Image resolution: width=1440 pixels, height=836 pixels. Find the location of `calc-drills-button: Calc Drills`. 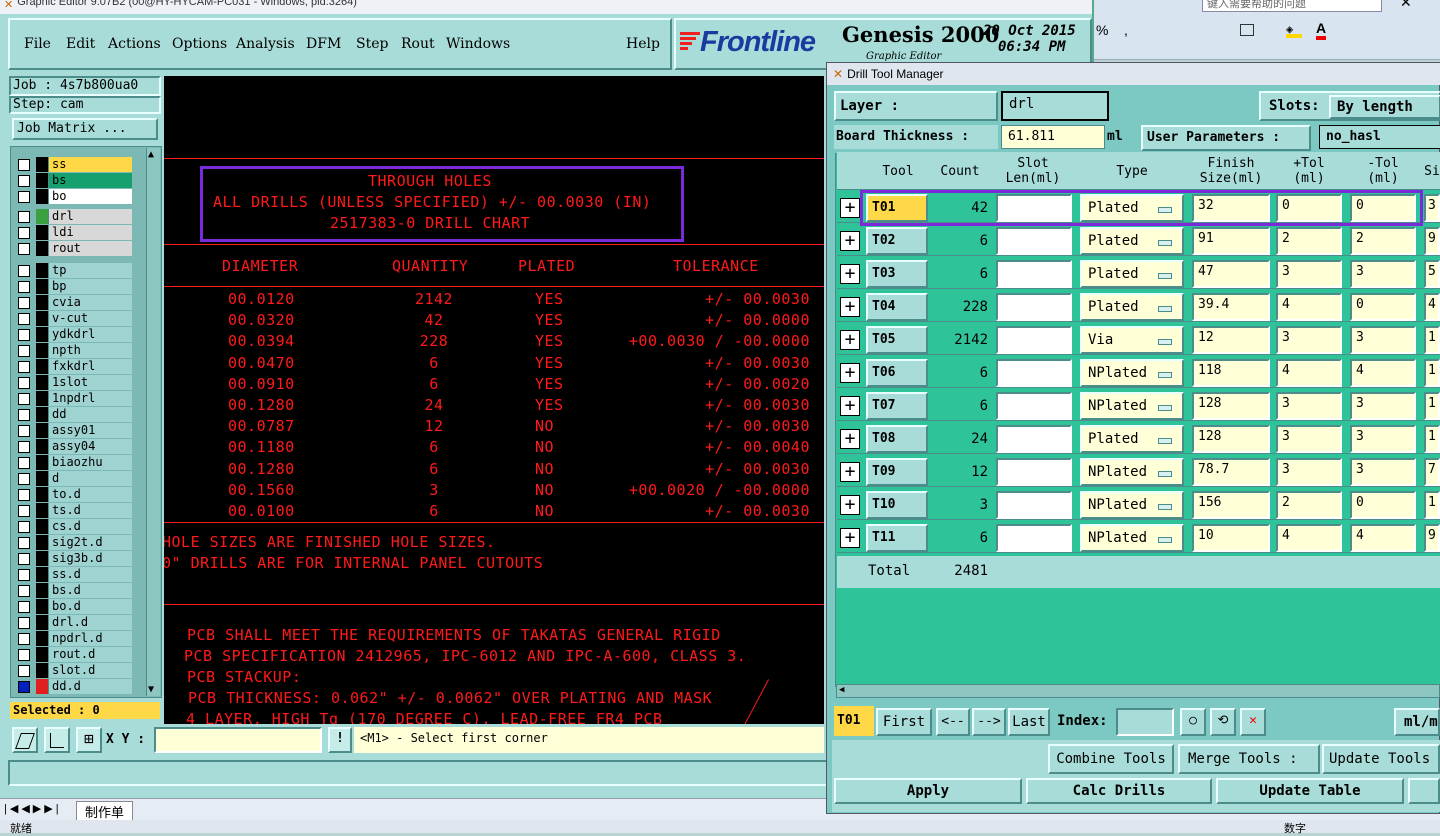

calc-drills-button: Calc Drills is located at coordinates (1119, 791).